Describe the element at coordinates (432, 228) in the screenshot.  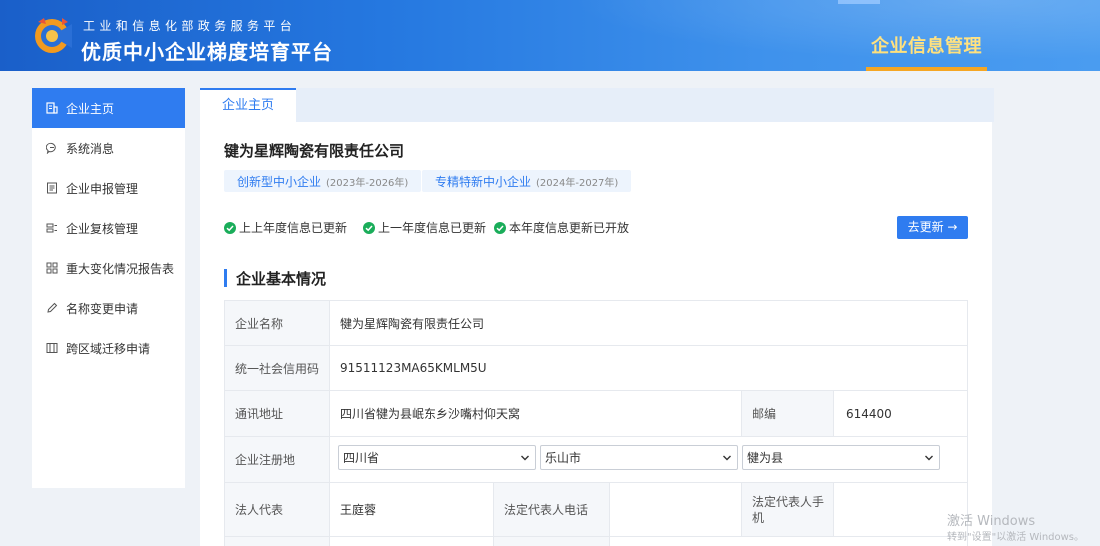
I see `status-text: 上一年度信息已更新` at that location.